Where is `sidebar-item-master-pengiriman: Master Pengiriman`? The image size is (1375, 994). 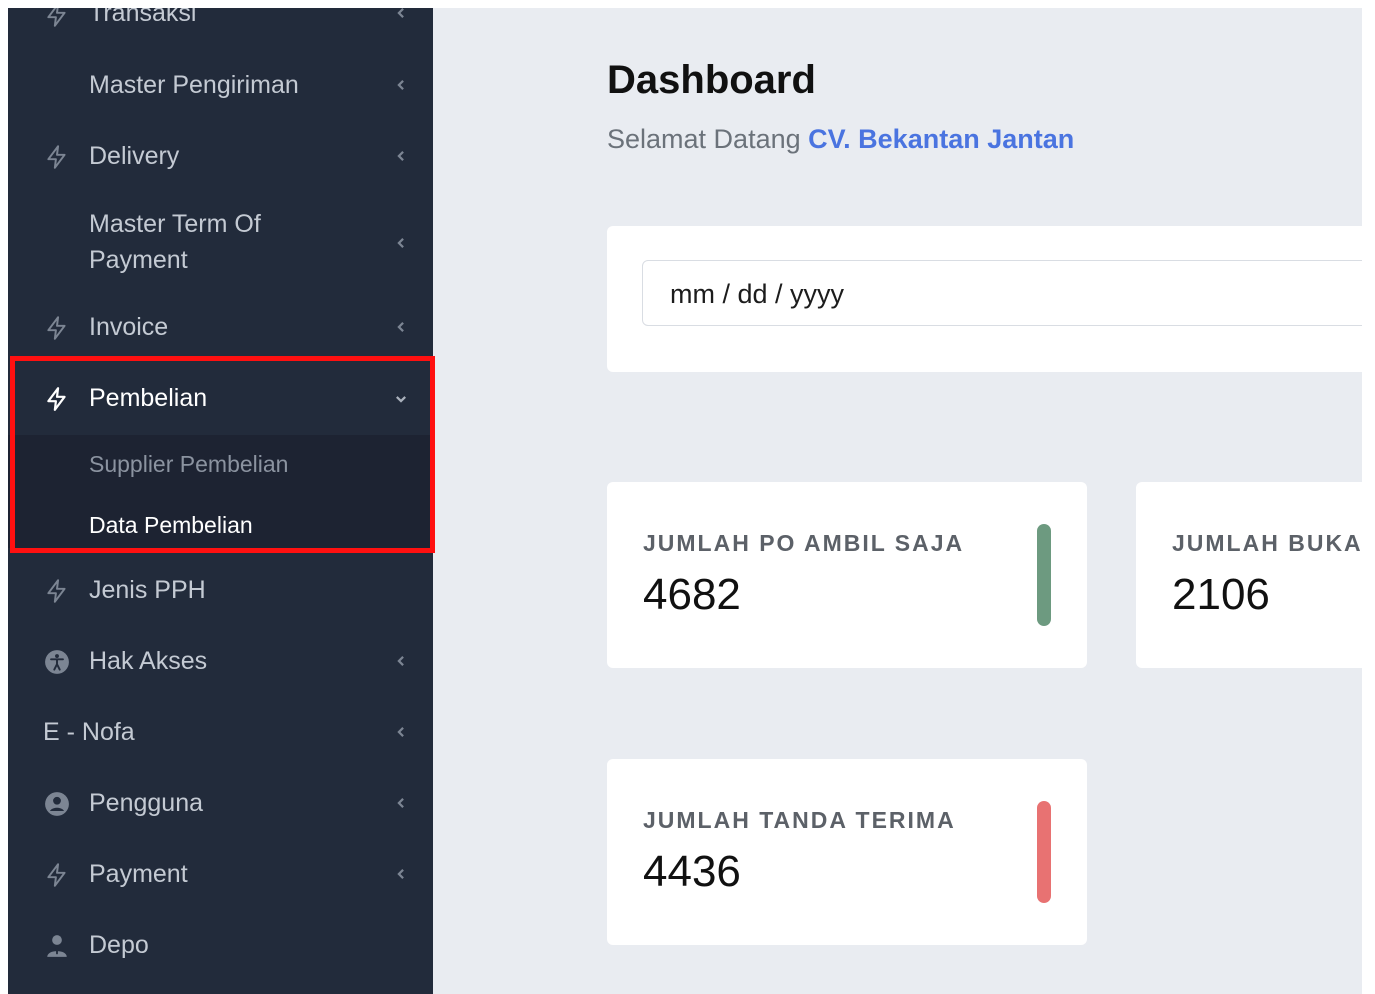
sidebar-item-master-pengiriman: Master Pengiriman is located at coordinates (220, 86).